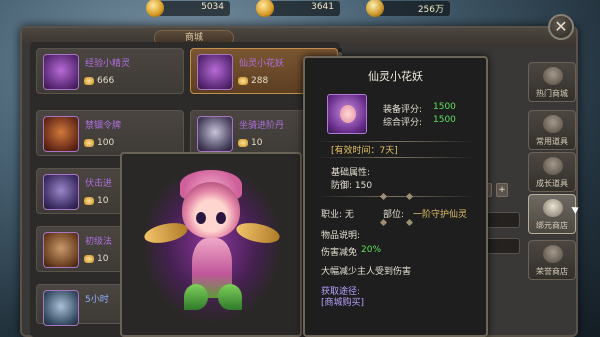 The width and height of the screenshot is (600, 337). What do you see at coordinates (444, 107) in the screenshot?
I see `equip-score-value: 1500` at bounding box center [444, 107].